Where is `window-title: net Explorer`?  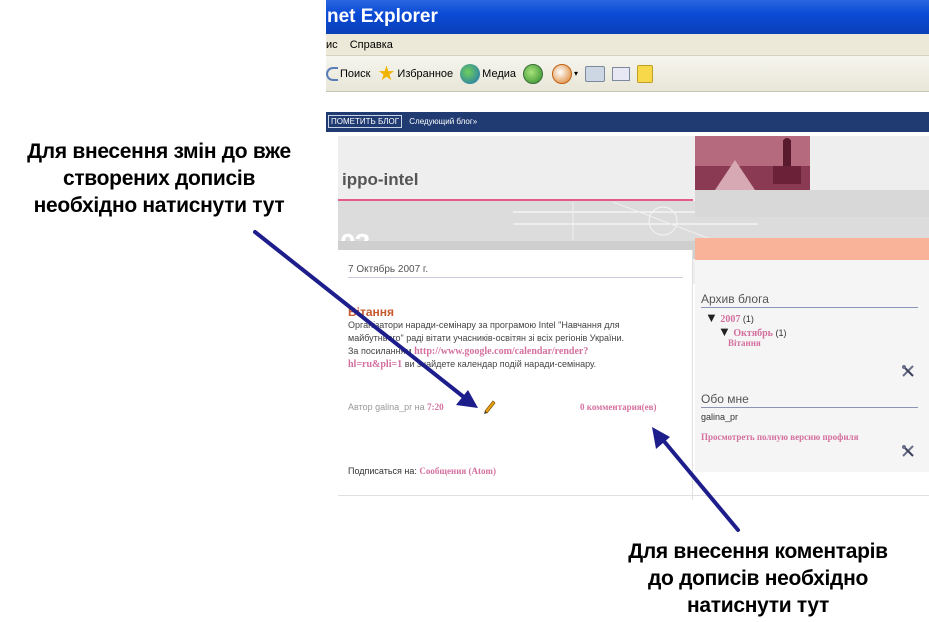 window-title: net Explorer is located at coordinates (627, 17).